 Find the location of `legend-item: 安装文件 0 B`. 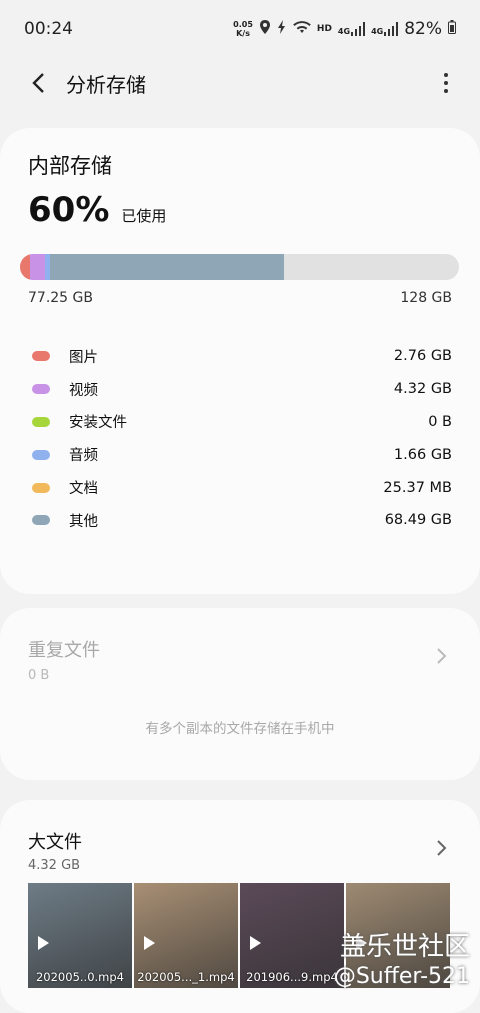

legend-item: 安装文件 0 B is located at coordinates (242, 422).